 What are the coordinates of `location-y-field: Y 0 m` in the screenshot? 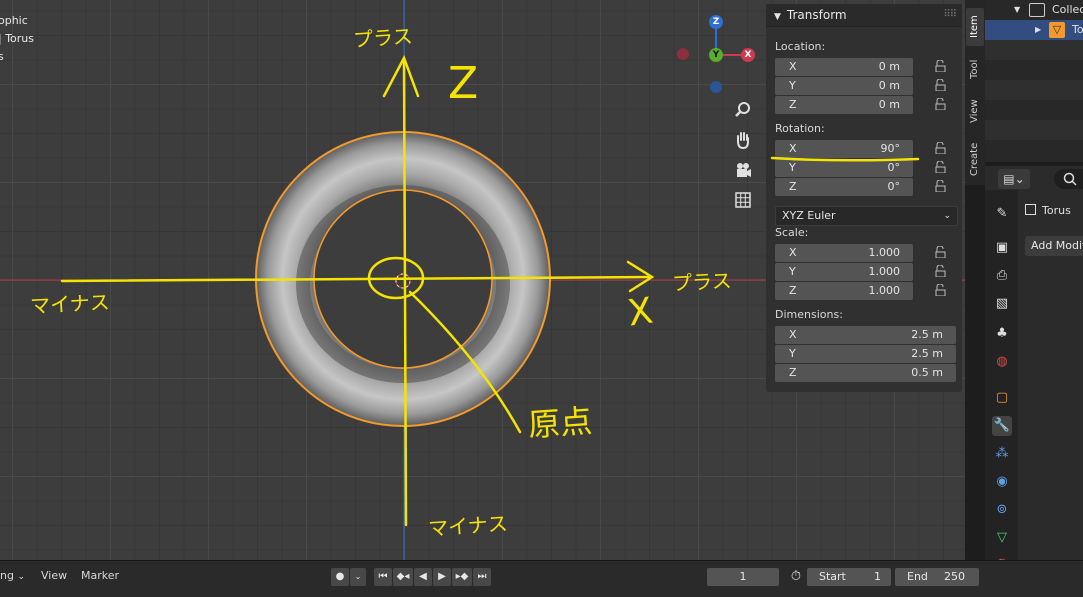 It's located at (844, 86).